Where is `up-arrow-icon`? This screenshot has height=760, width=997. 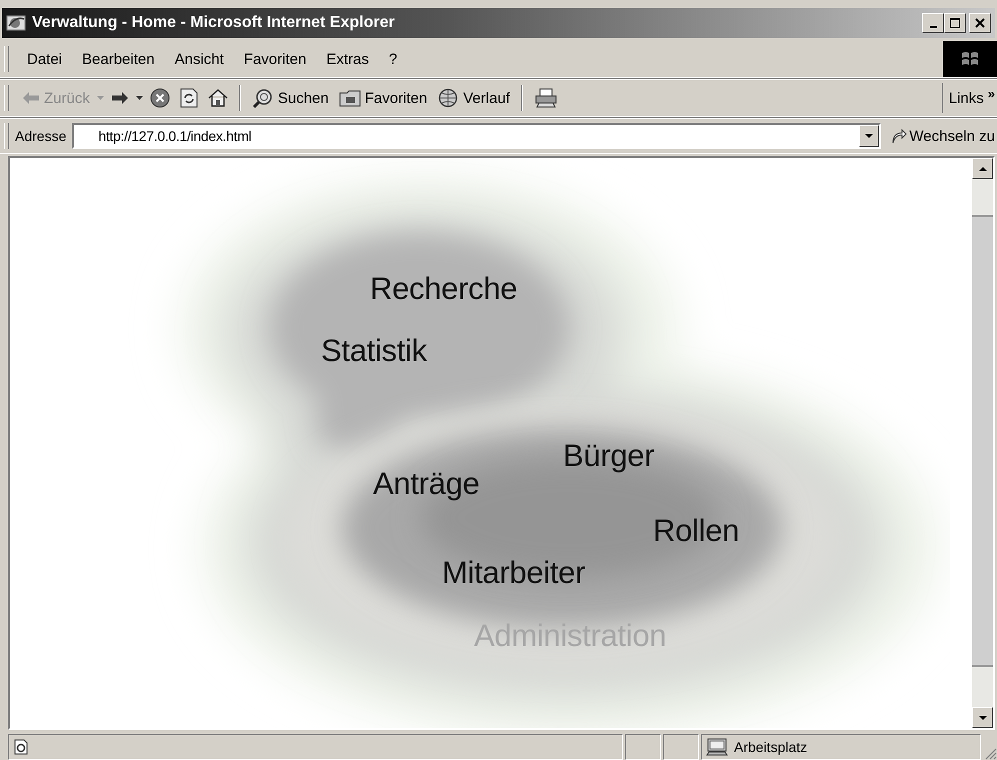 up-arrow-icon is located at coordinates (982, 168).